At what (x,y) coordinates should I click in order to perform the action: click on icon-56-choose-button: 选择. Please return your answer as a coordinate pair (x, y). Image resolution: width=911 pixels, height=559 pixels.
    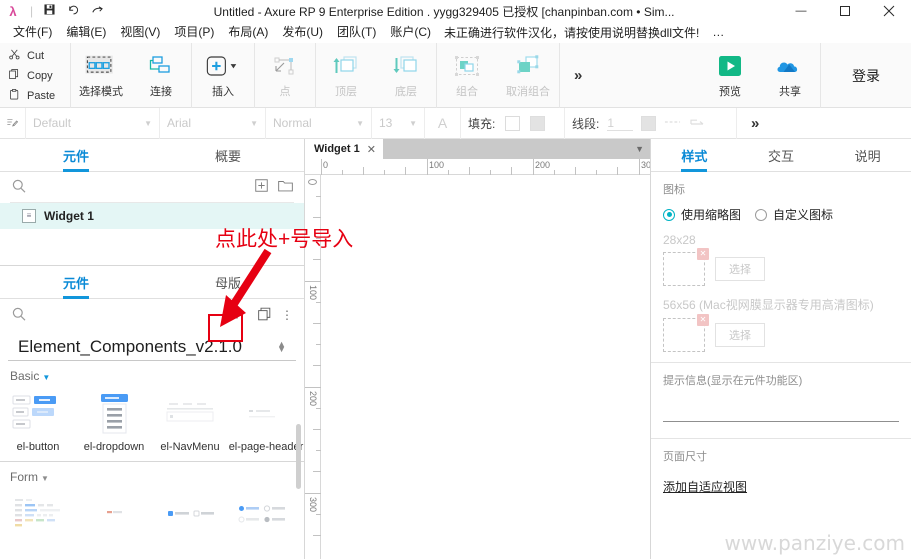
    Looking at the image, I should click on (740, 335).